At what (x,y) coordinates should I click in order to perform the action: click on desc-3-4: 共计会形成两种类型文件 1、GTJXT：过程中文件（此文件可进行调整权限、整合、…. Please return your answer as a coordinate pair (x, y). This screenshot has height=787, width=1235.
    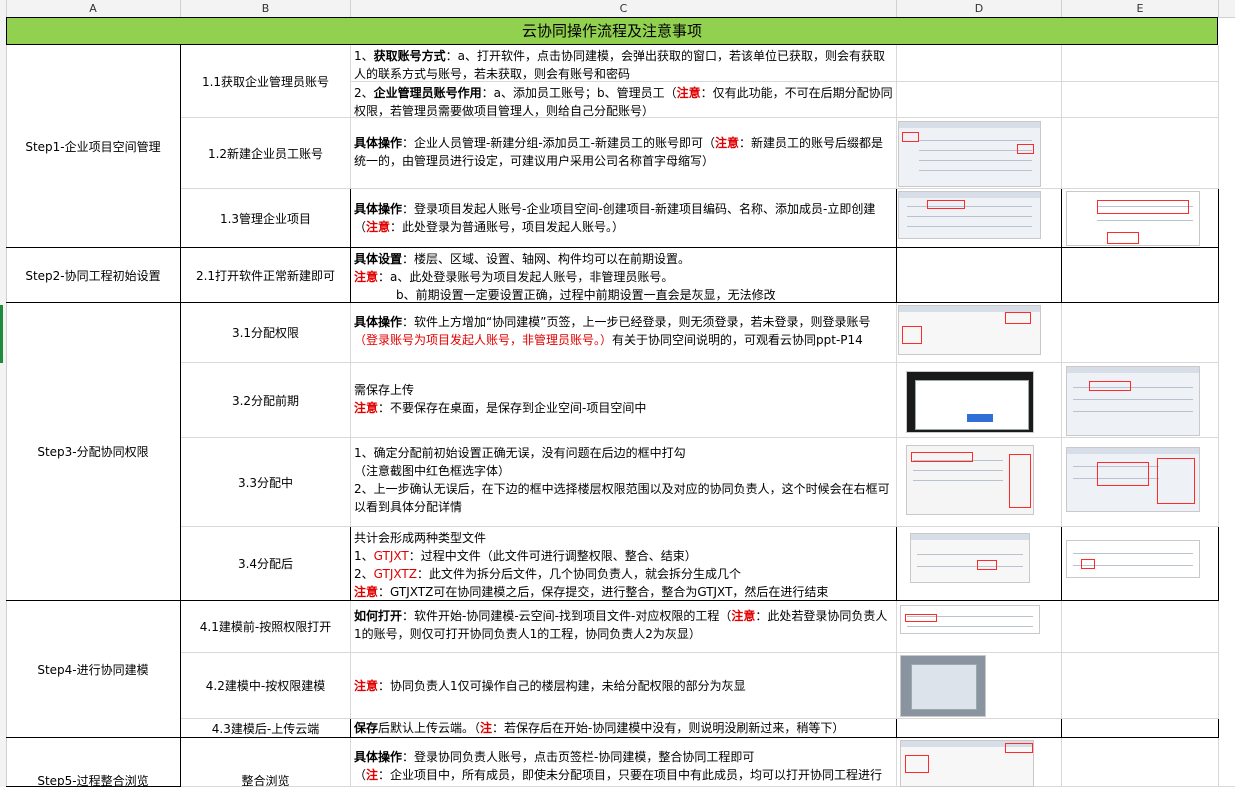
    Looking at the image, I should click on (624, 564).